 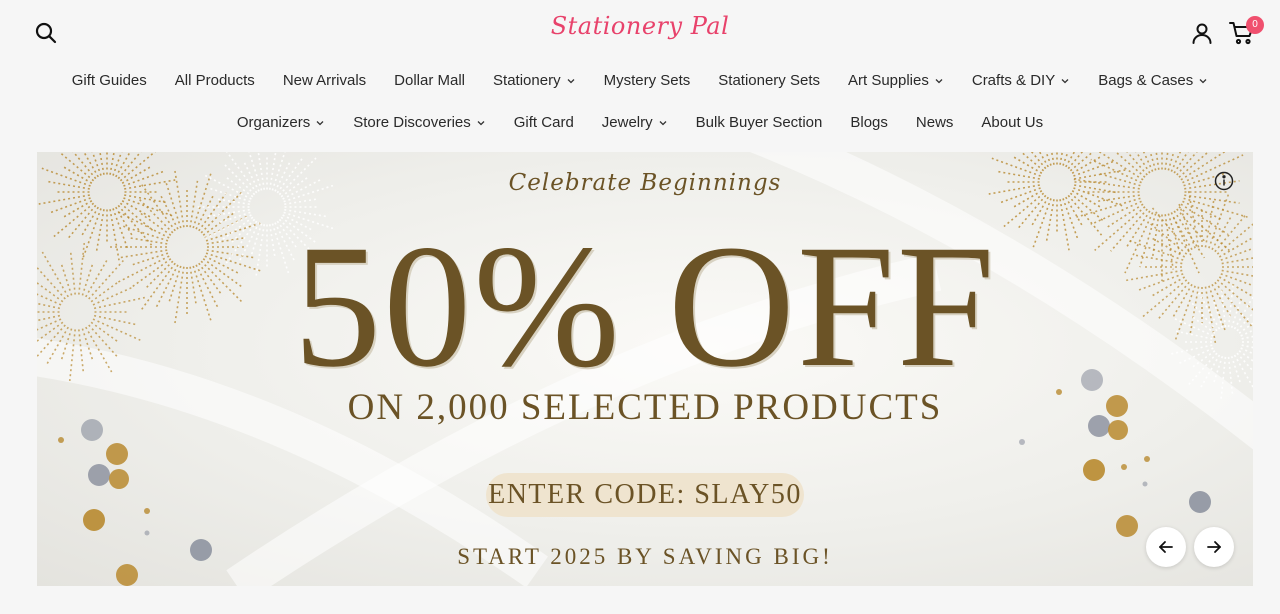 I want to click on nav-item-organizers: Organizers, so click(x=281, y=123).